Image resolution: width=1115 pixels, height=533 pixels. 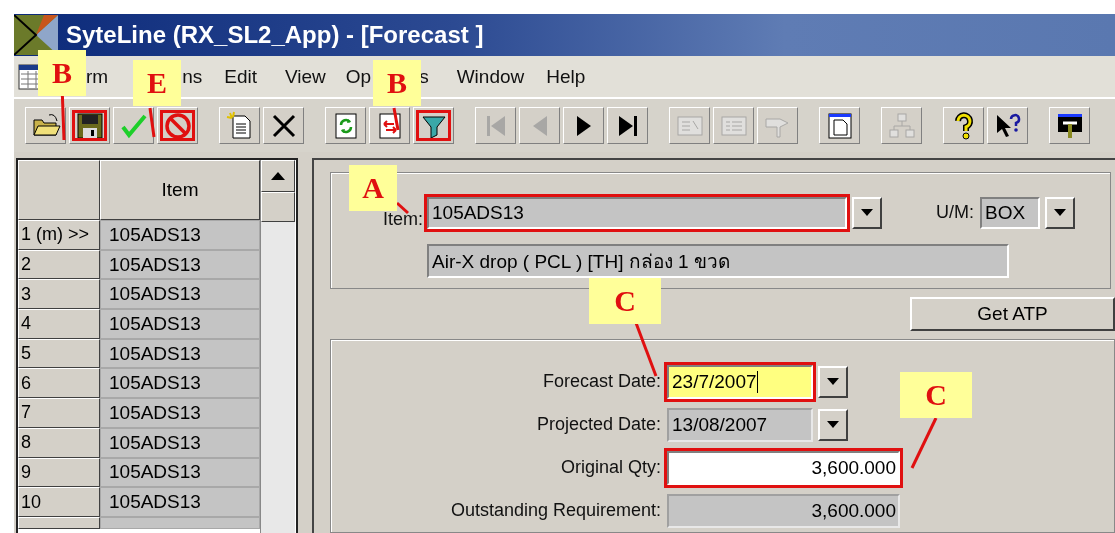 What do you see at coordinates (601, 381) in the screenshot?
I see `field-label: Forecast Date:` at bounding box center [601, 381].